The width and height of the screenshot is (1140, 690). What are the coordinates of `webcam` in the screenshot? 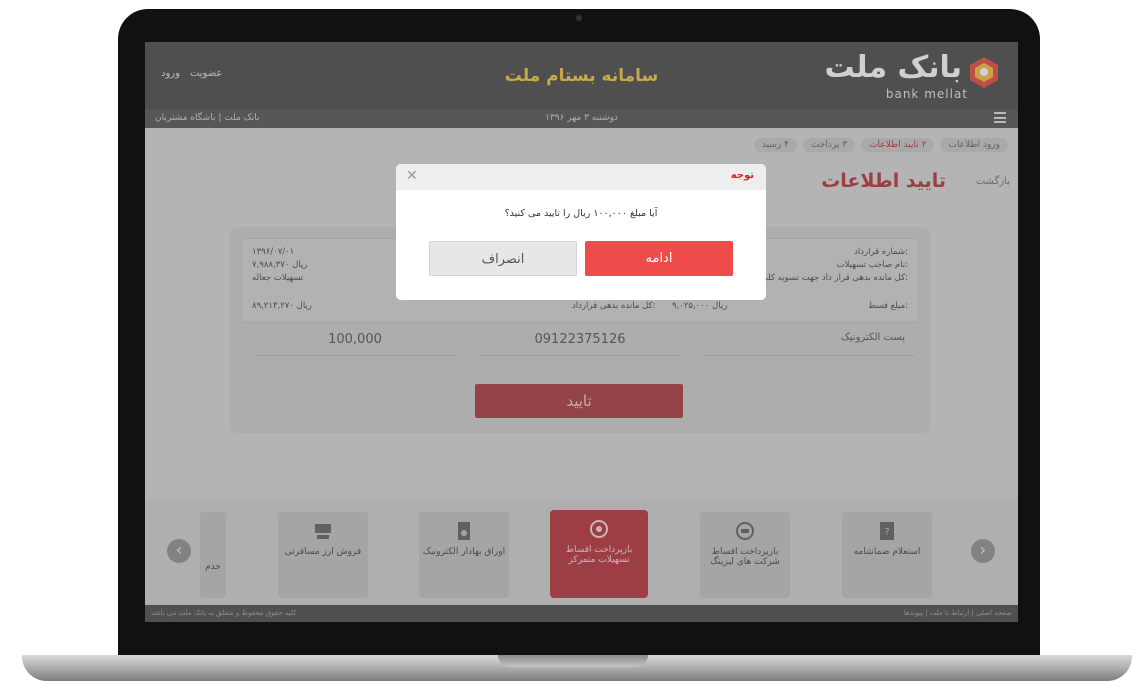 It's located at (579, 18).